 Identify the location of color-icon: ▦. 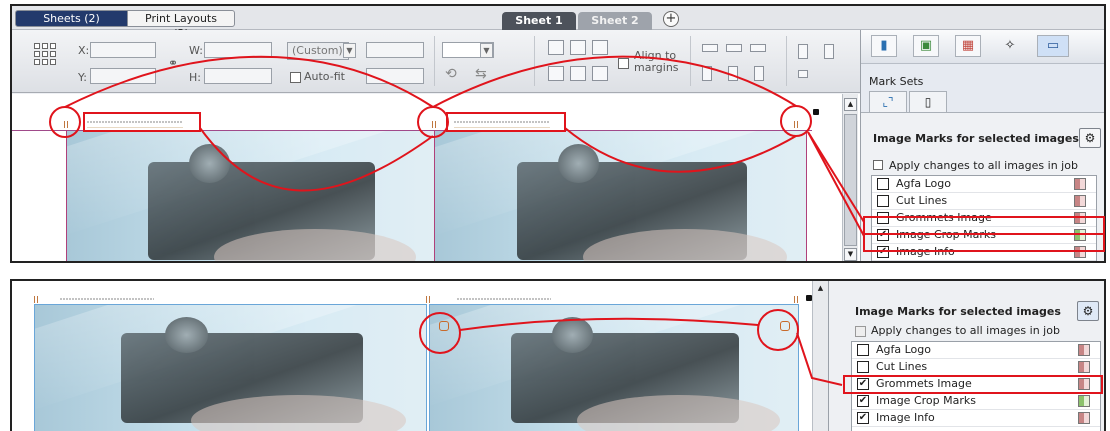
(968, 46).